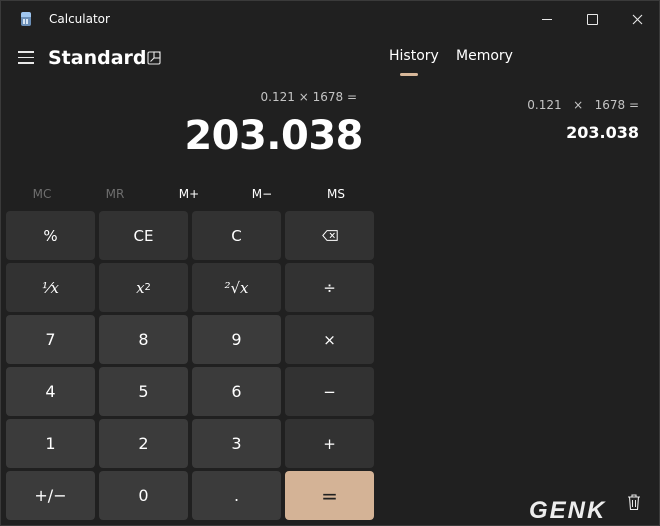 Image resolution: width=660 pixels, height=526 pixels. I want to click on title-bar: Calculator, so click(330, 19).